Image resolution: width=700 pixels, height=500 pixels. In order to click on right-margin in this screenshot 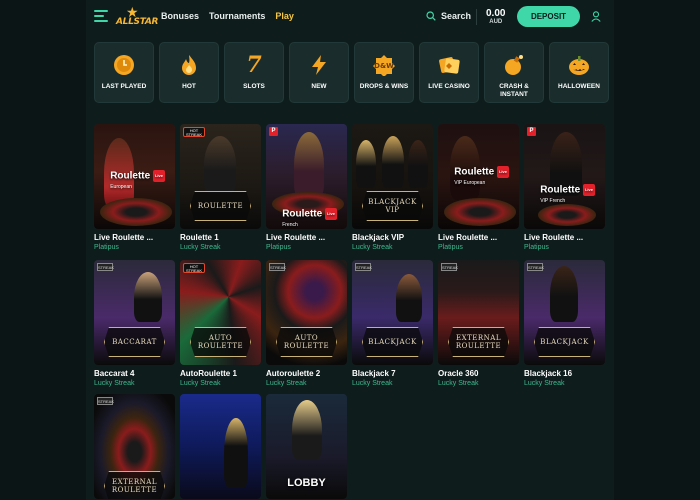, I will do `click(657, 250)`.